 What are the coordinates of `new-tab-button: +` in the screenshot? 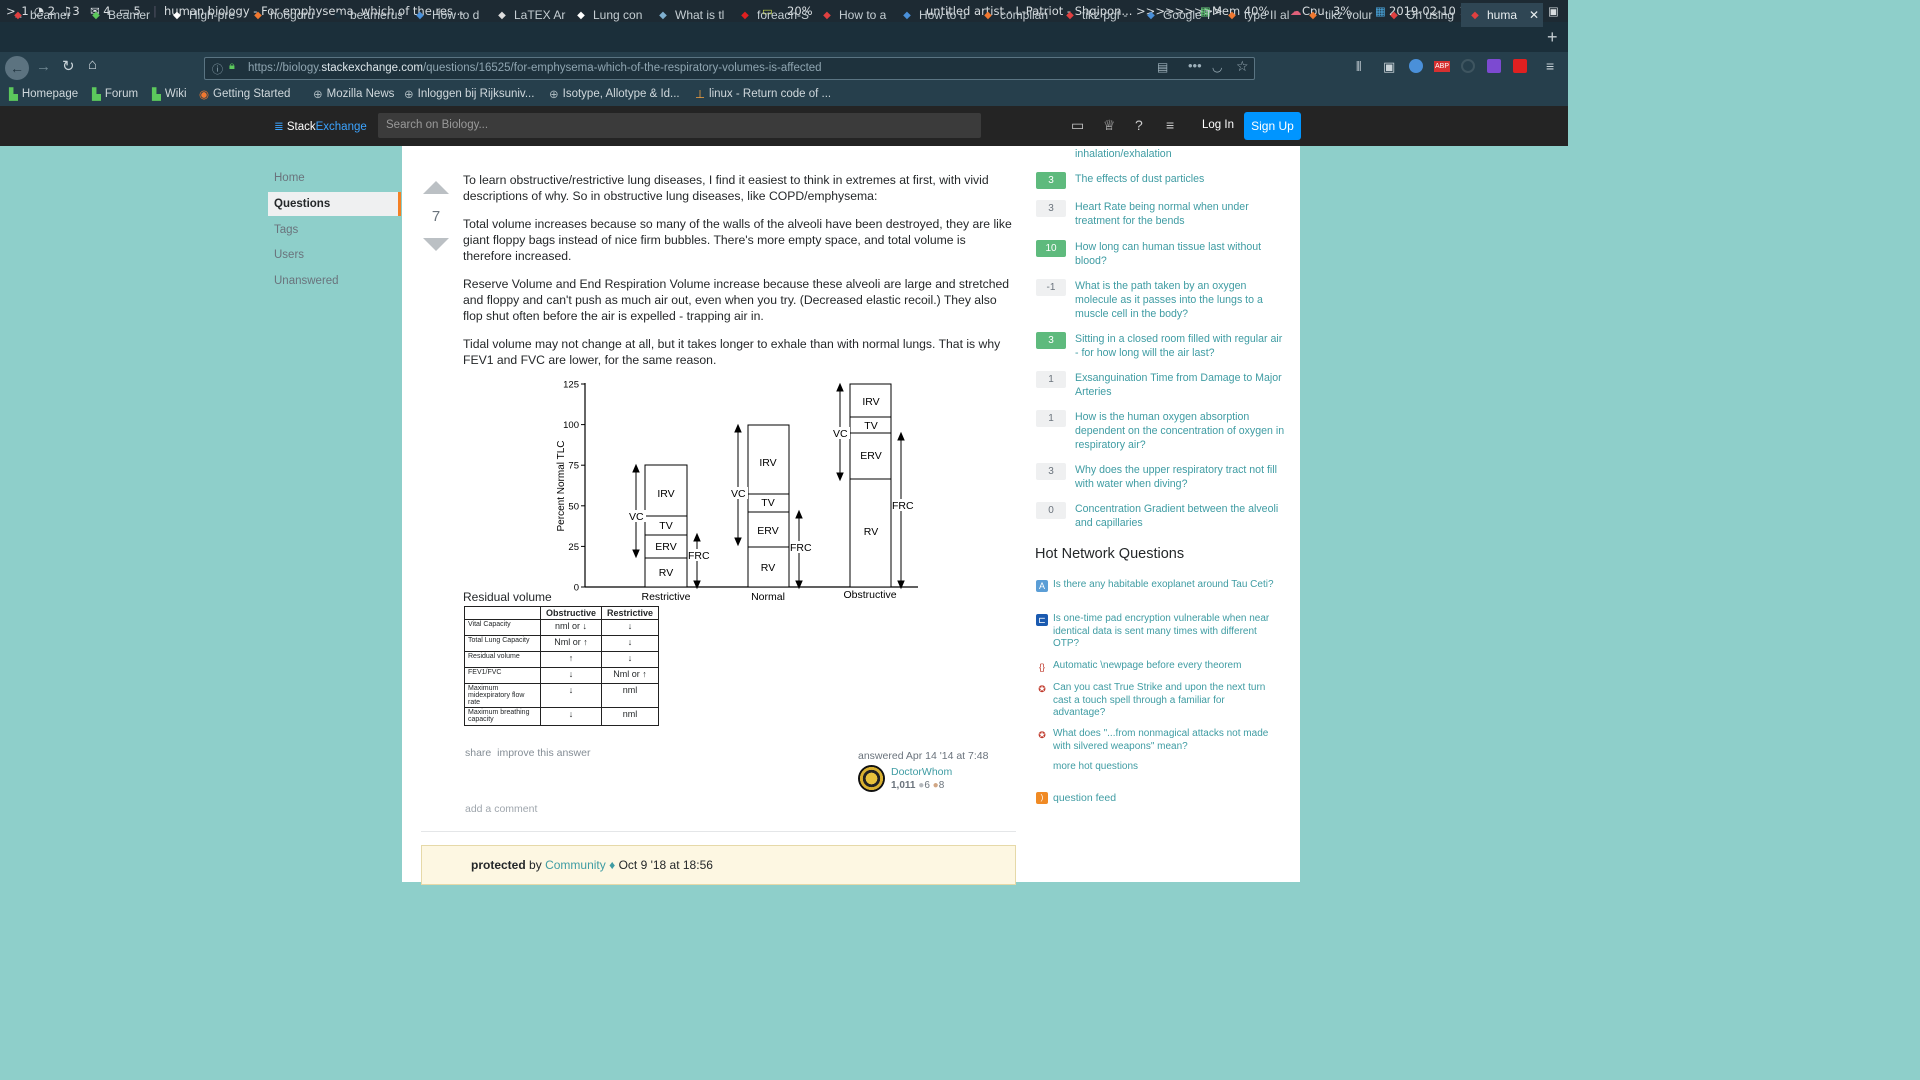 It's located at (1552, 37).